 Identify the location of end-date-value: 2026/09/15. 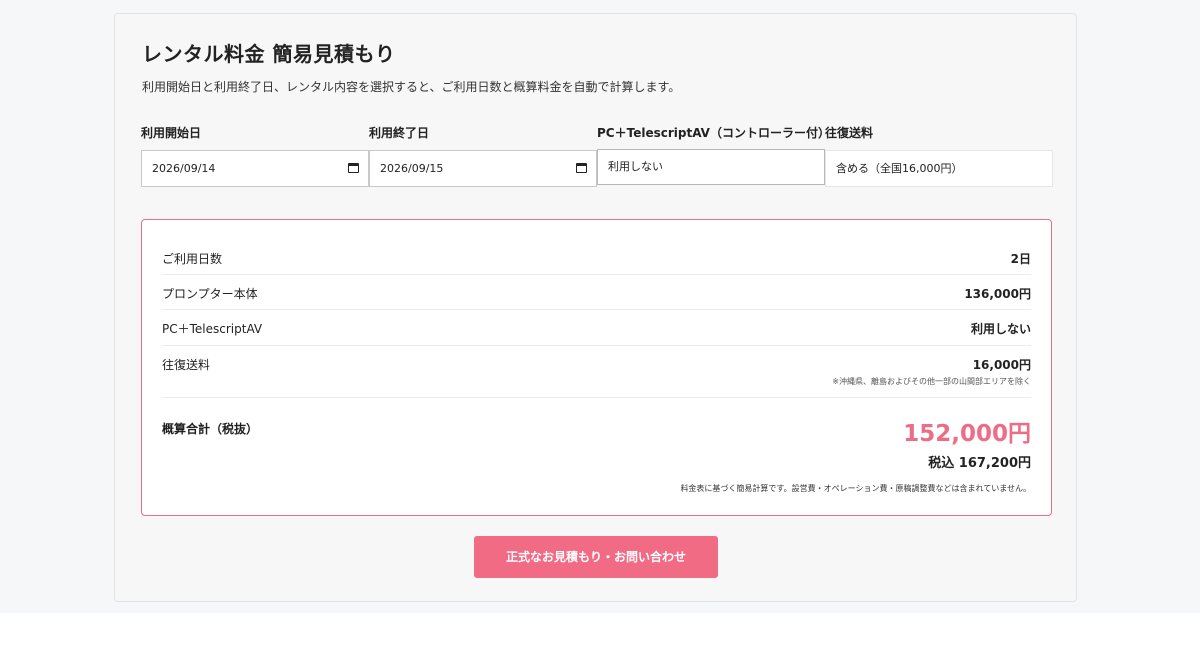
(412, 168).